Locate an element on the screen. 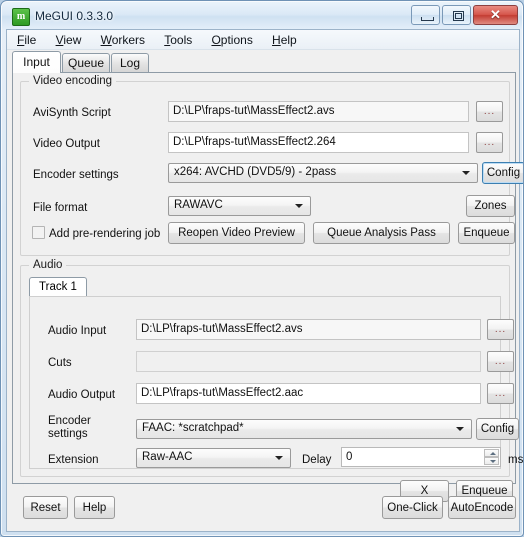 The image size is (524, 537). delay-spinner: 0 is located at coordinates (421, 457).